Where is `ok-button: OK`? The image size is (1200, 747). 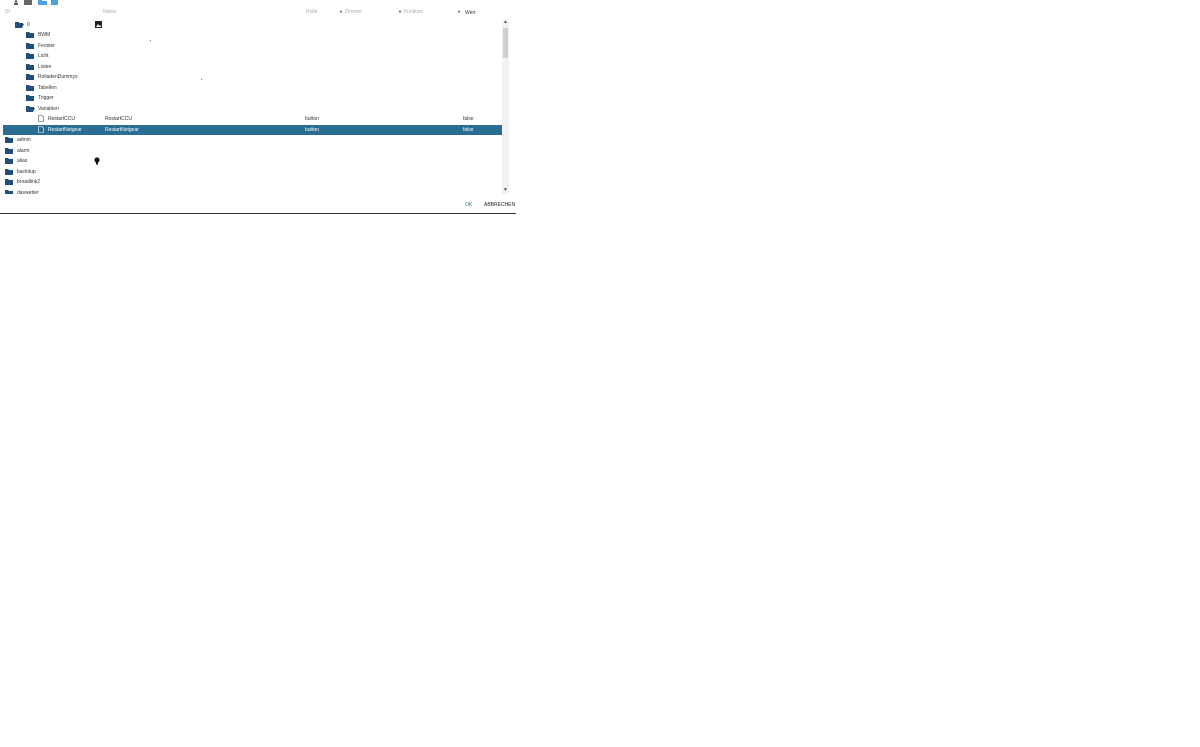 ok-button: OK is located at coordinates (468, 205).